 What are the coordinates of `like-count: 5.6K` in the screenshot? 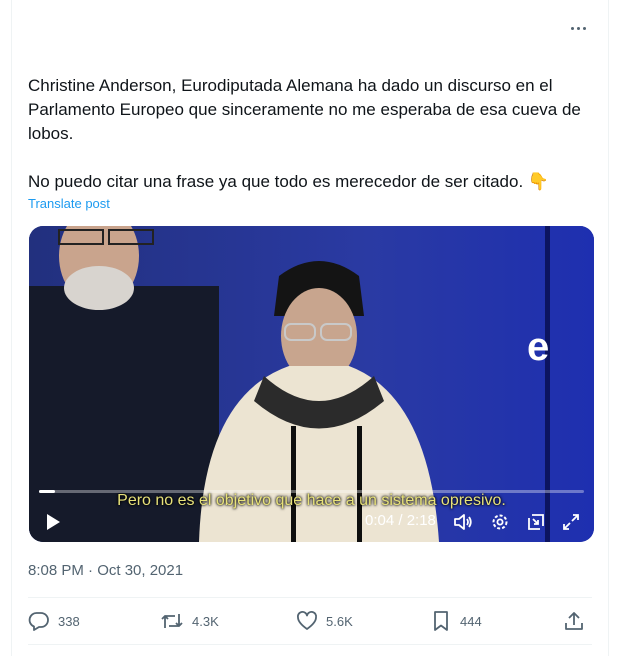 It's located at (339, 621).